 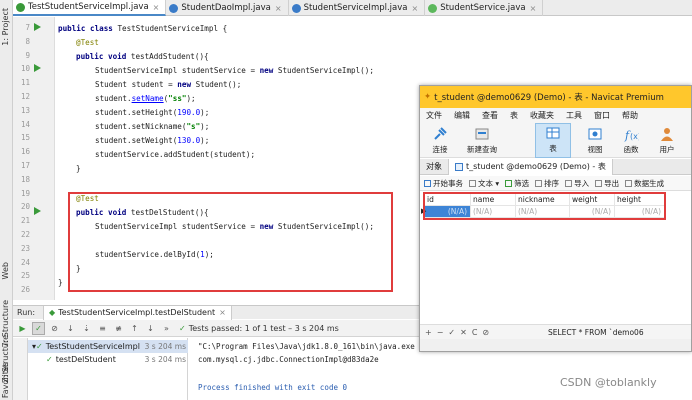 What do you see at coordinates (547, 183) in the screenshot?
I see `sort-button: 排序` at bounding box center [547, 183].